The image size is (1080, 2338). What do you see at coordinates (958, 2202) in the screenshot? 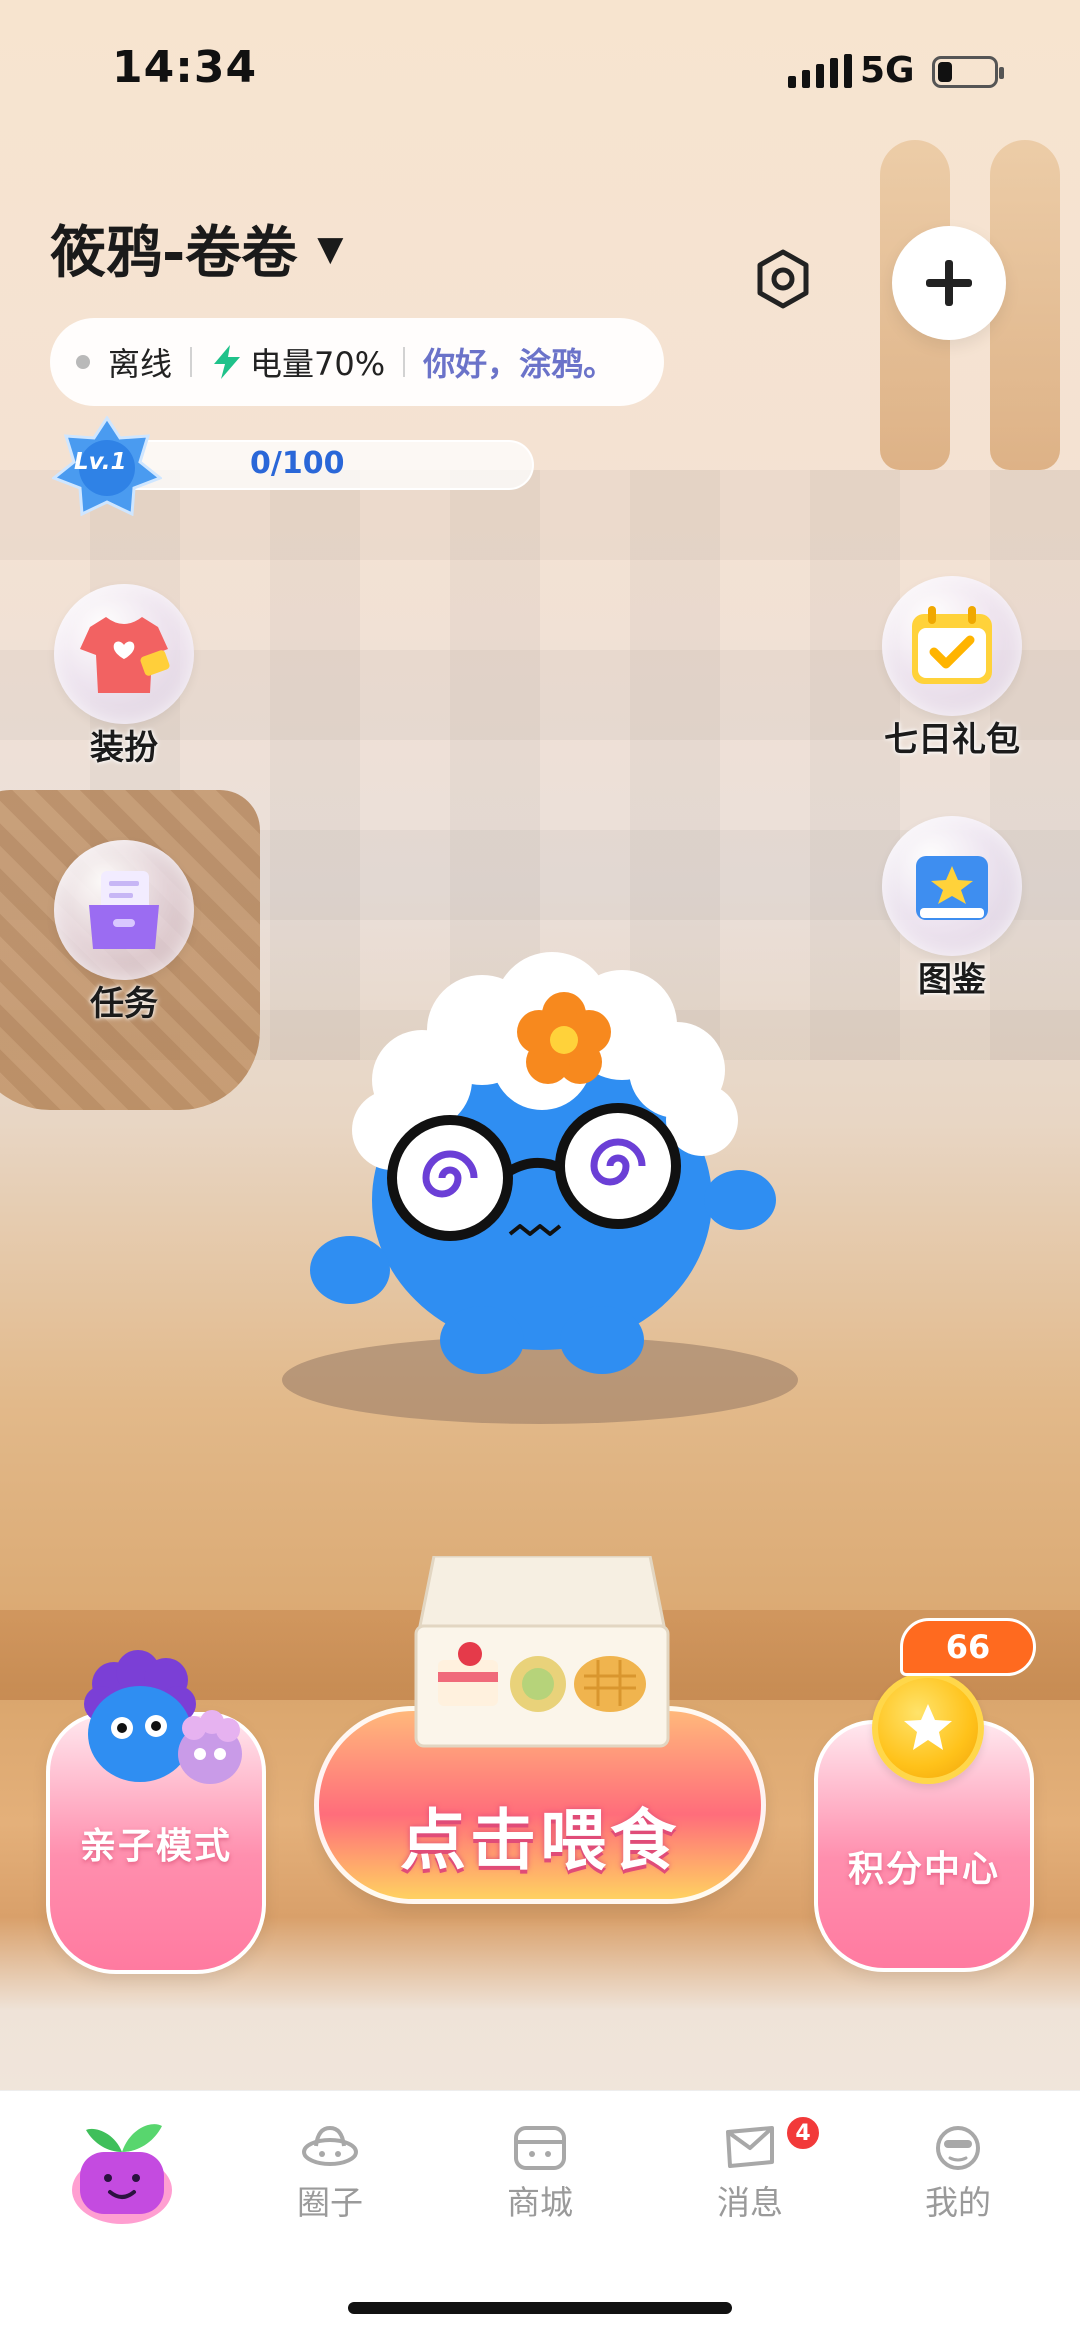
I see `tab-profile-label: 我的` at bounding box center [958, 2202].